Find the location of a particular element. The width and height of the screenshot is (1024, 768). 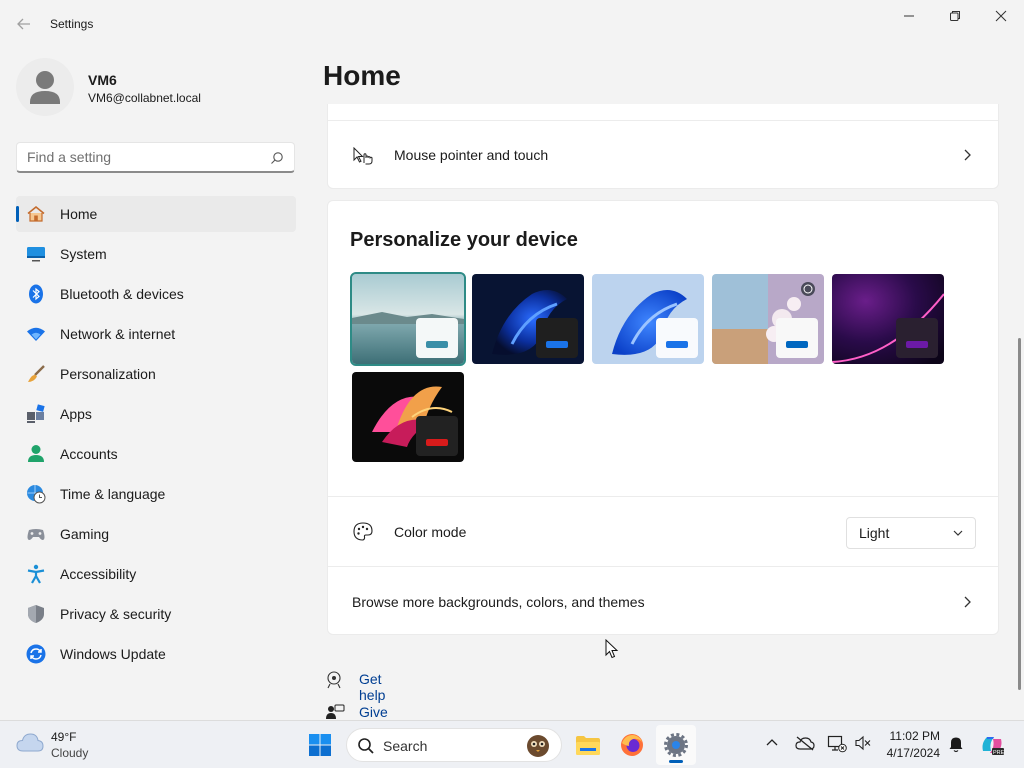

back-button is located at coordinates (24, 24).